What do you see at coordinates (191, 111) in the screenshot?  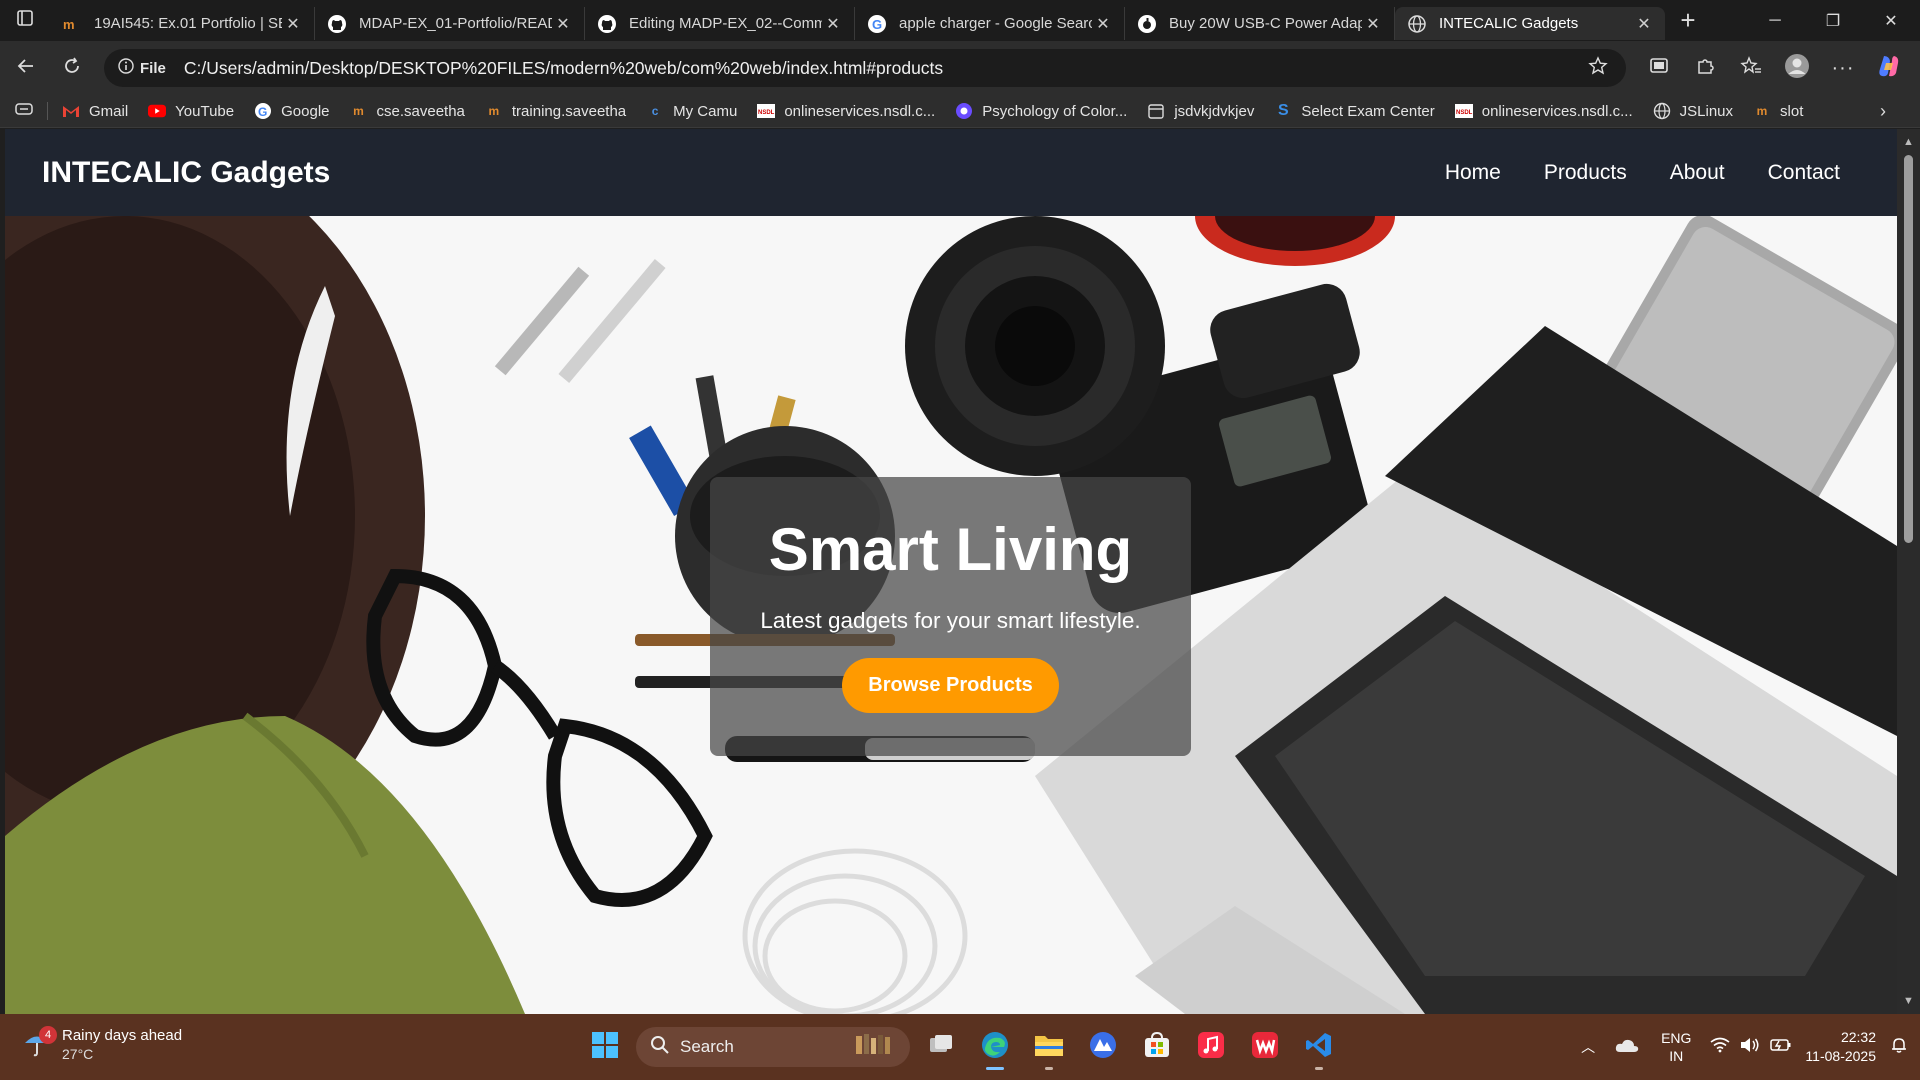 I see `bookmark-youtube: YouTube` at bounding box center [191, 111].